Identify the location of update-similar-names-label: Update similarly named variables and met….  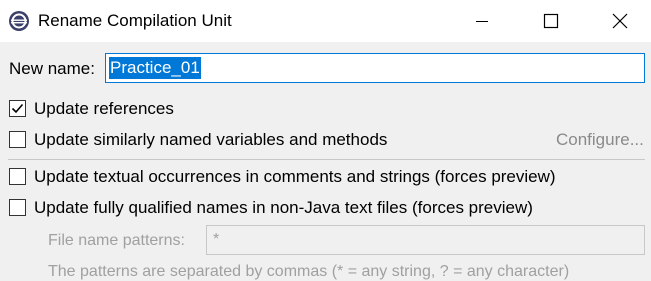
(211, 139).